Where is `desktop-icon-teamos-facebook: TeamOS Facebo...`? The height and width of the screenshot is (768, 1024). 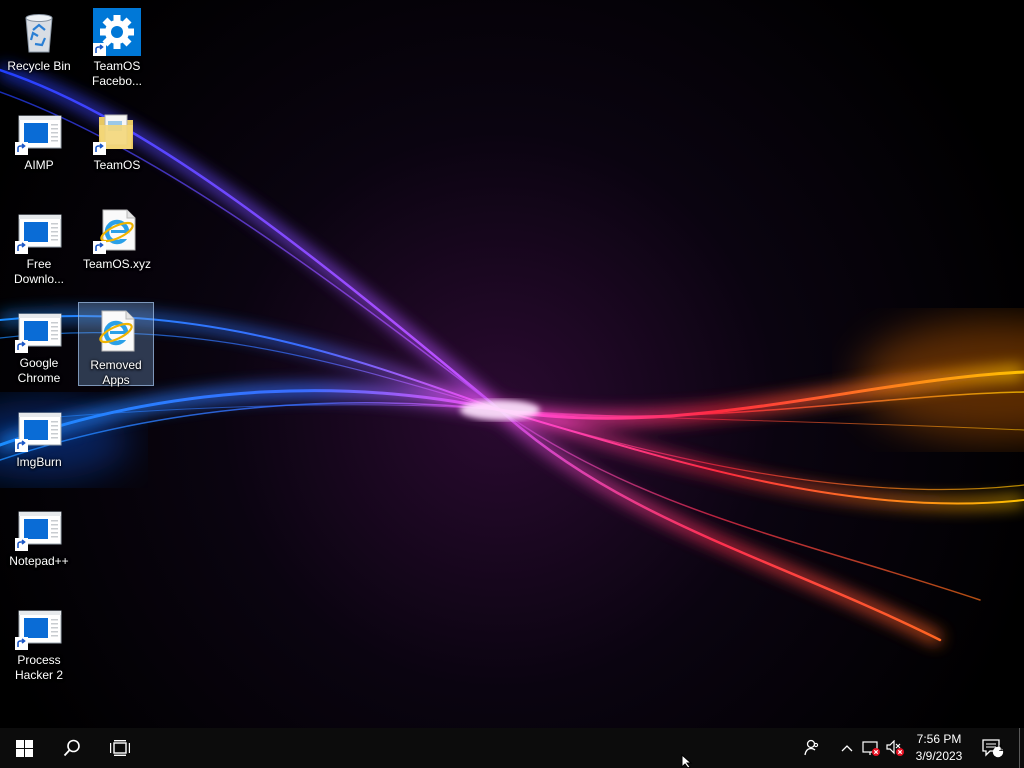 desktop-icon-teamos-facebook: TeamOS Facebo... is located at coordinates (117, 46).